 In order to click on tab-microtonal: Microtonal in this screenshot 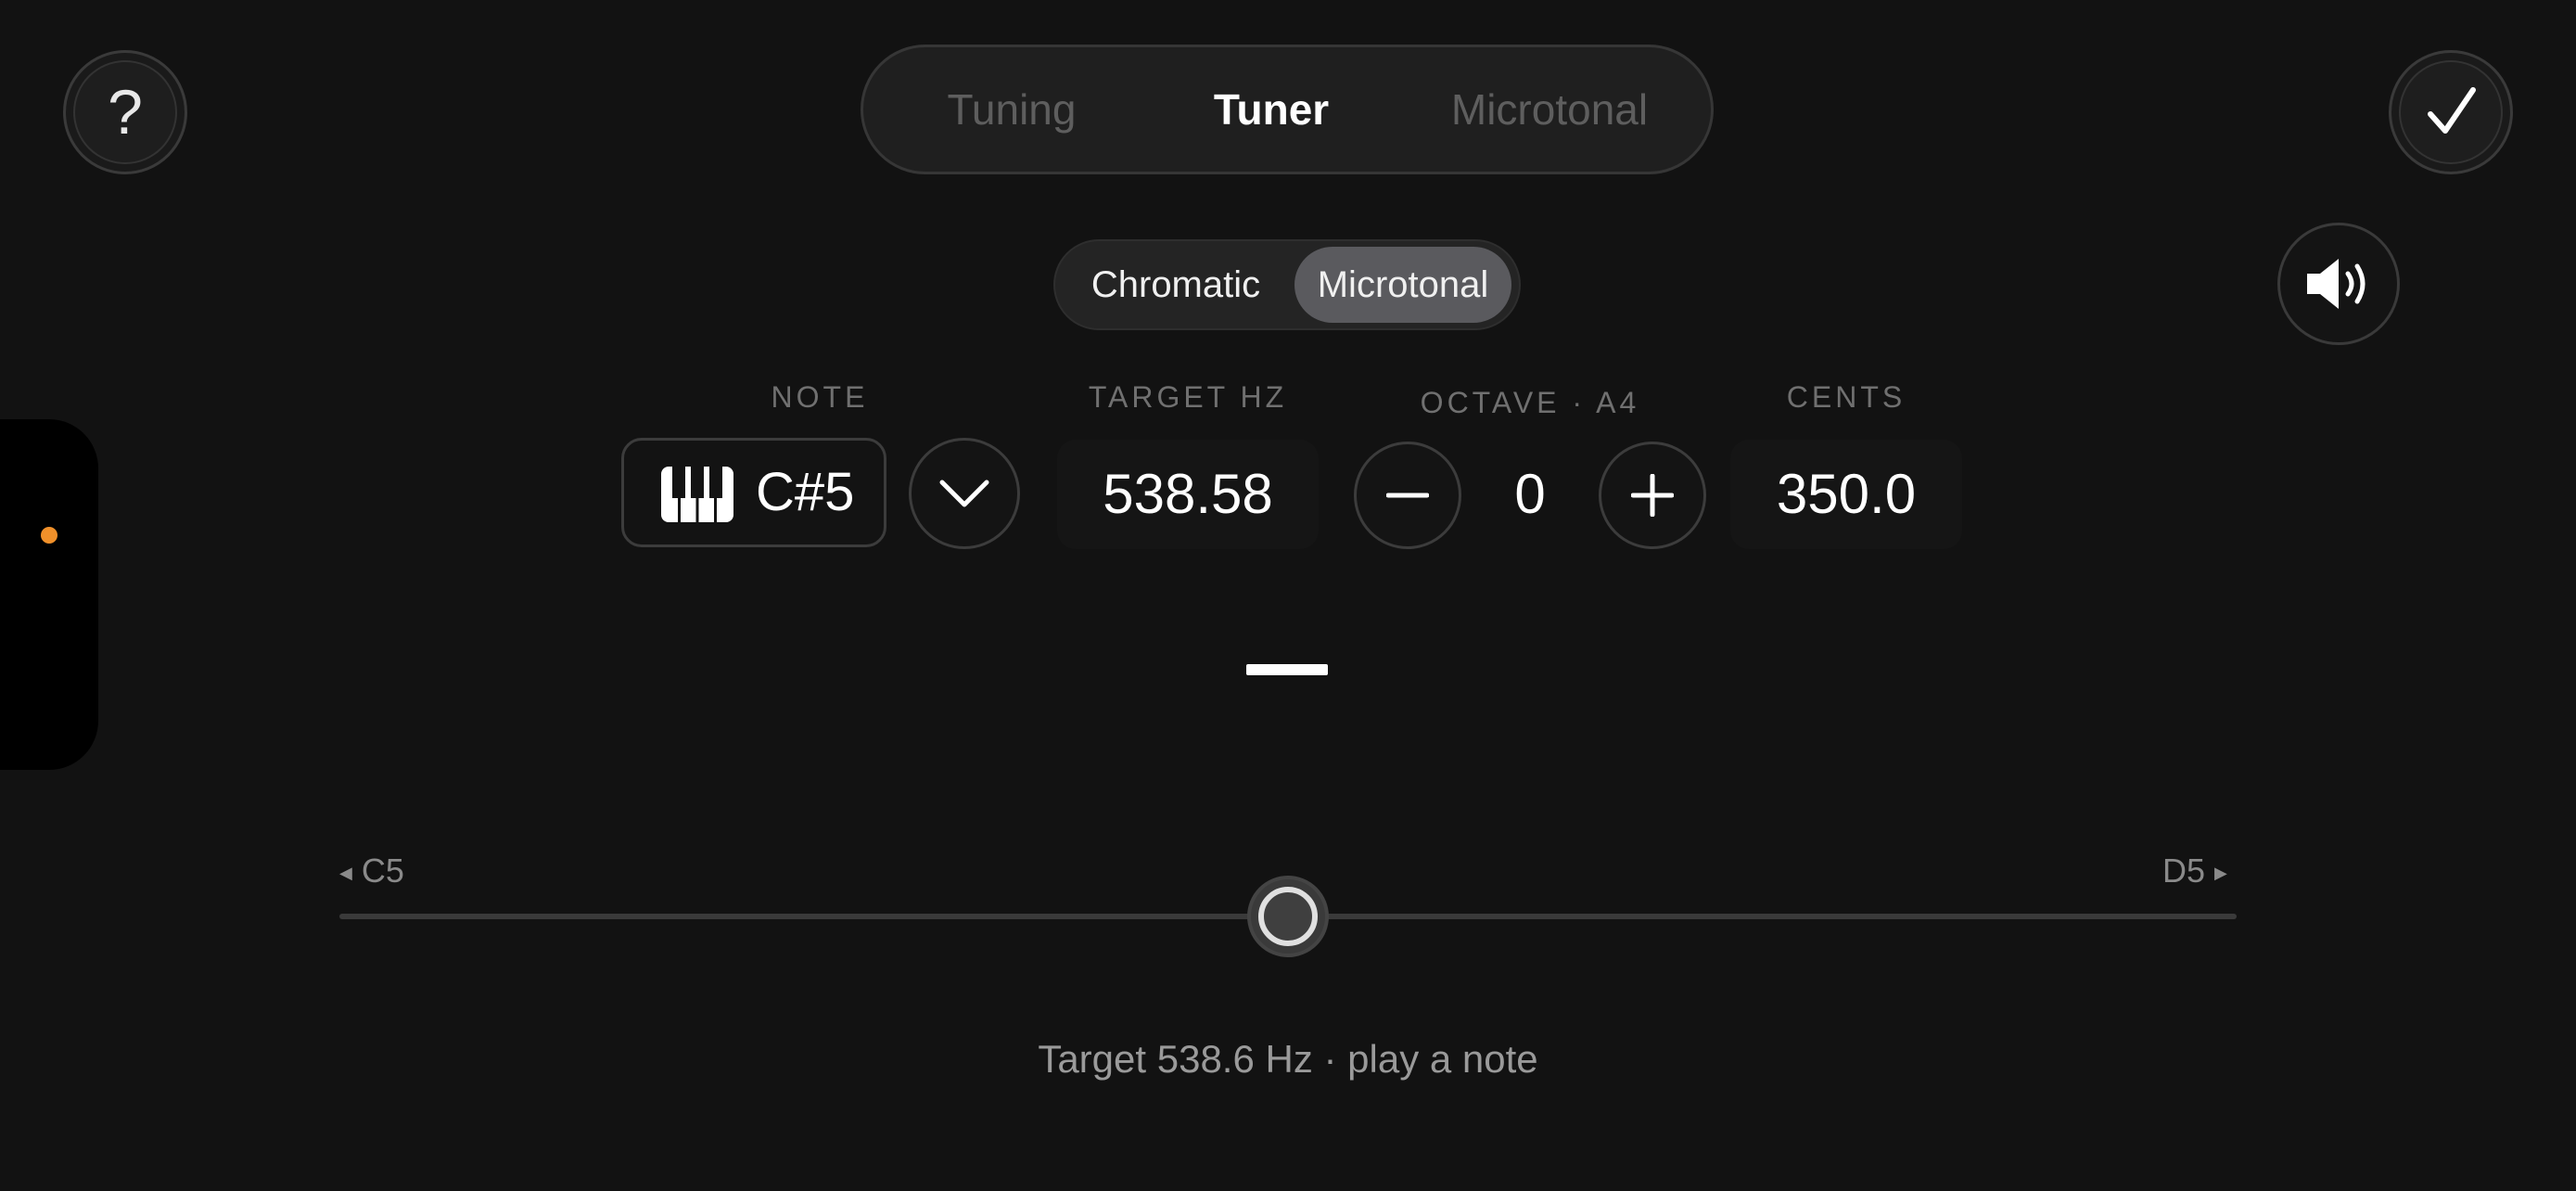, I will do `click(1550, 109)`.